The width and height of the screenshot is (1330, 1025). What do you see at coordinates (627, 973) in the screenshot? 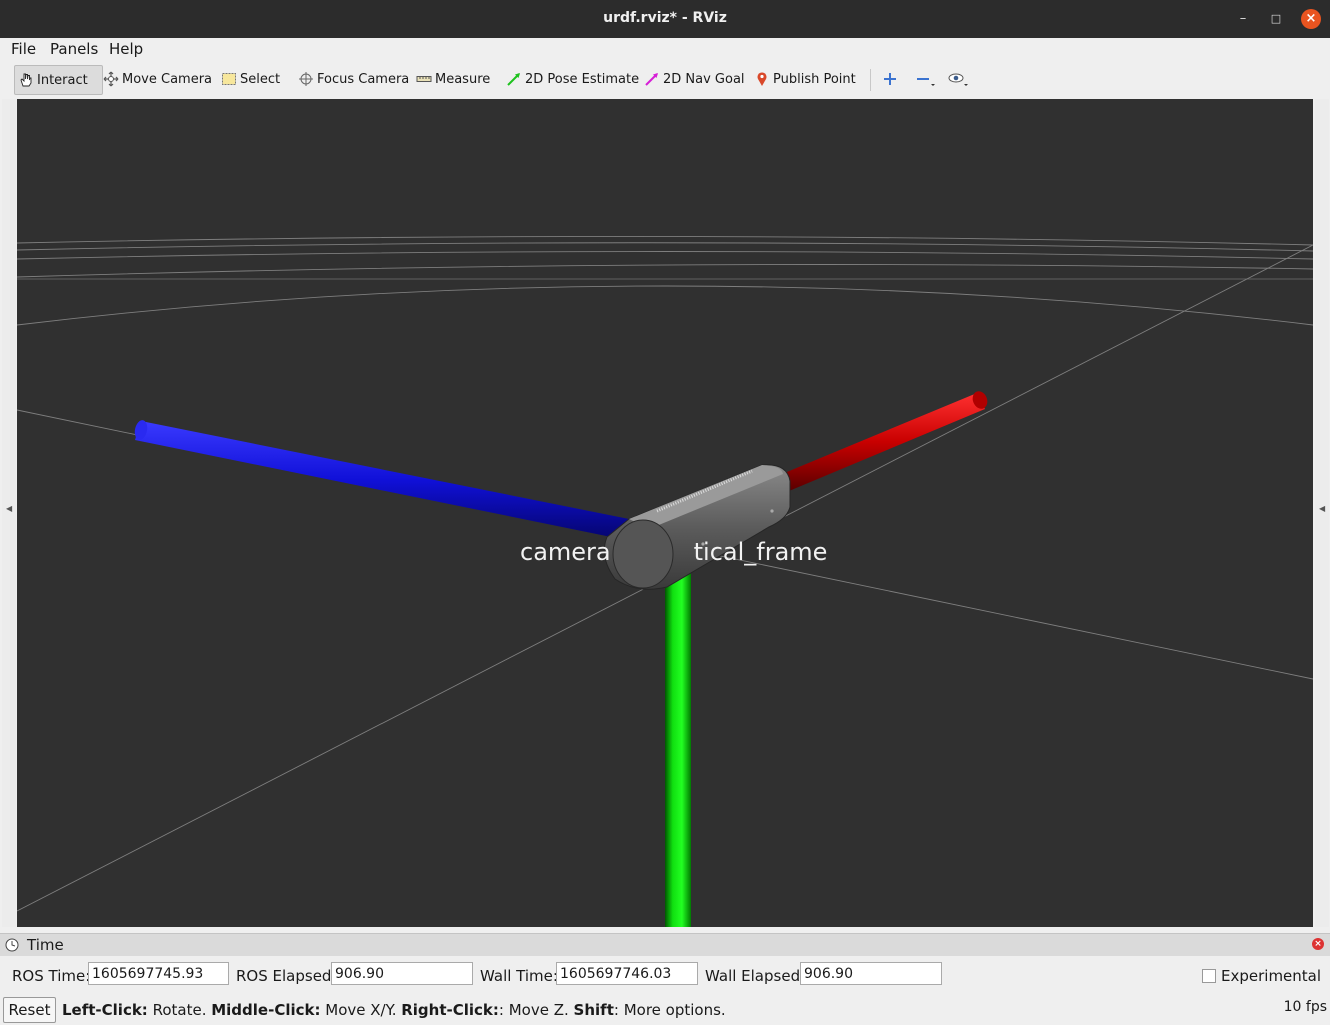
I see `wall-time-field: 1605697746.03` at bounding box center [627, 973].